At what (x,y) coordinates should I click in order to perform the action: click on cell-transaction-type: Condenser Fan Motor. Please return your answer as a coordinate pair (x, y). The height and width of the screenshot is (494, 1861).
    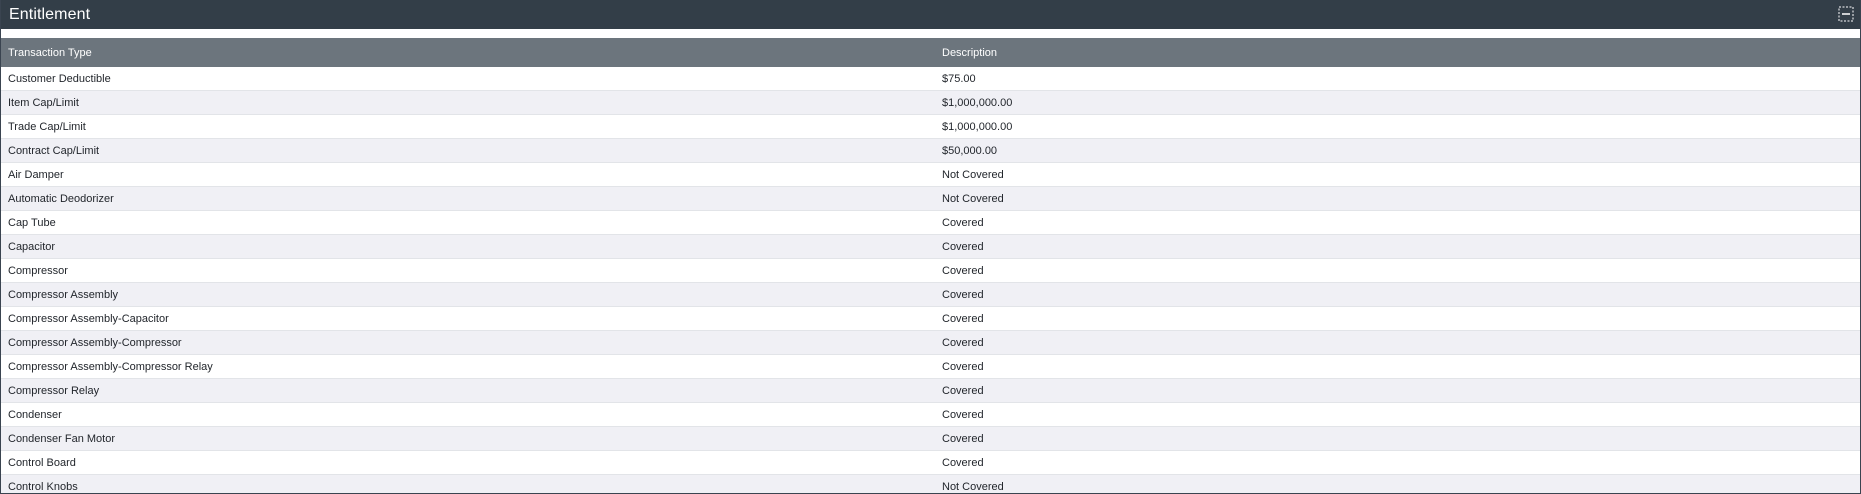
    Looking at the image, I should click on (468, 438).